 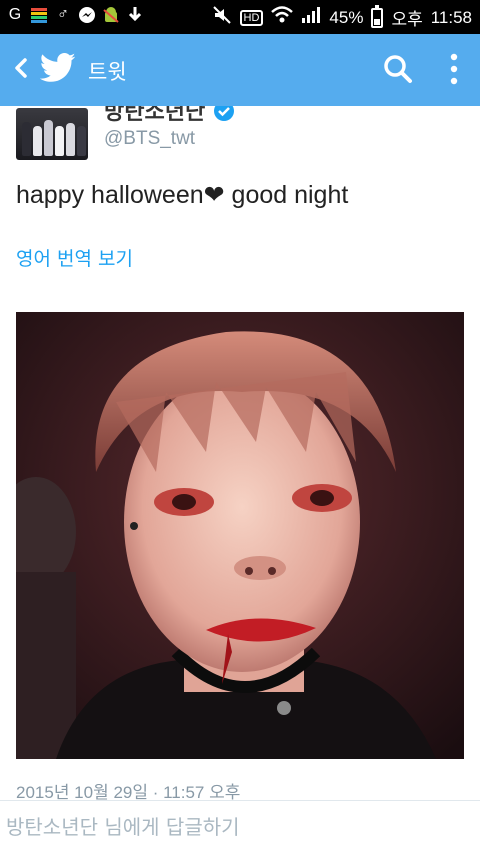 What do you see at coordinates (135, 15) in the screenshot?
I see `download-icon` at bounding box center [135, 15].